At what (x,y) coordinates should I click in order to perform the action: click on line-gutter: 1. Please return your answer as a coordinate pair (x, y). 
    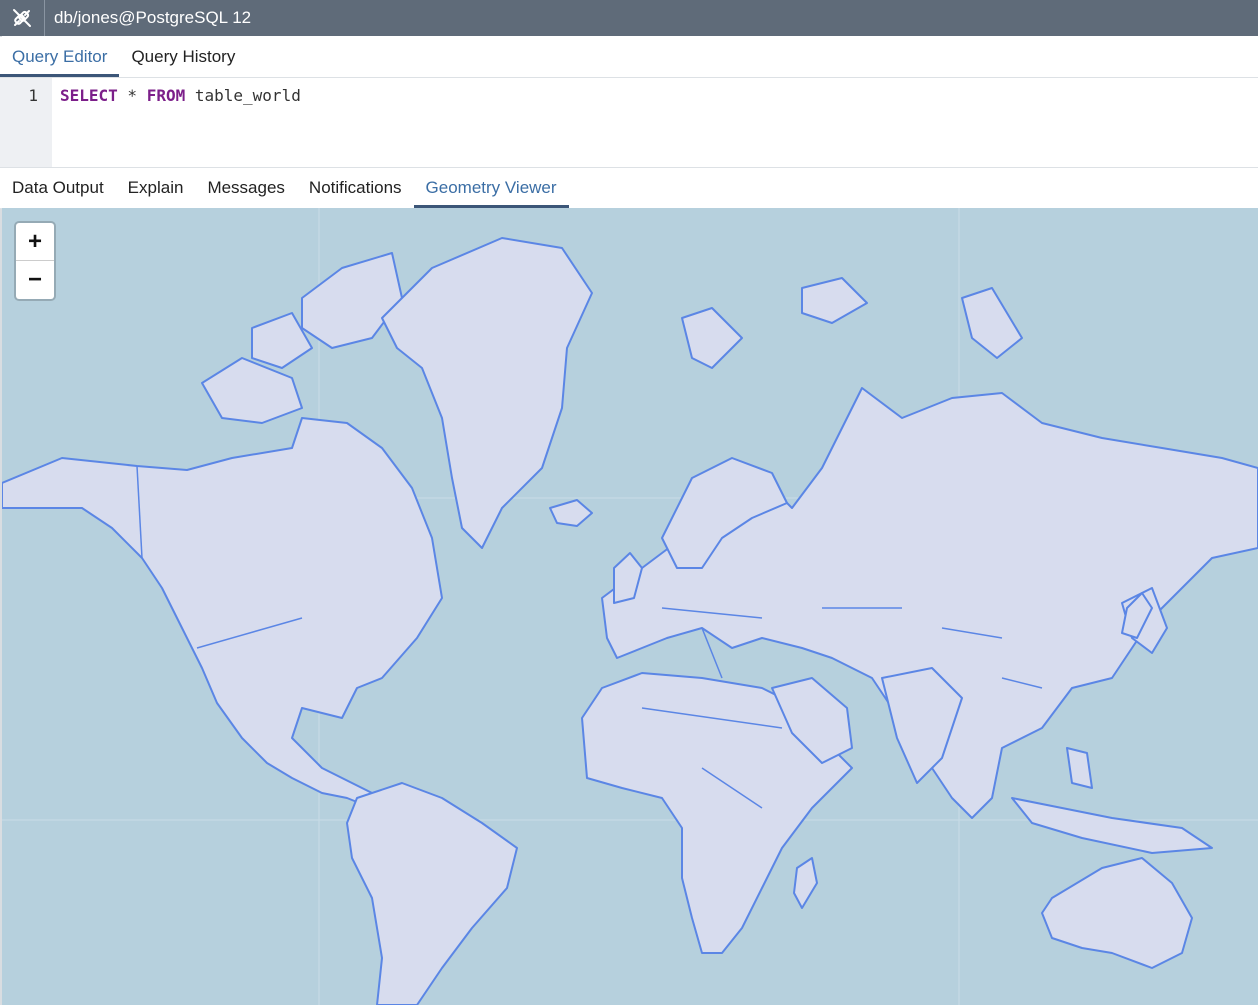
    Looking at the image, I should click on (26, 122).